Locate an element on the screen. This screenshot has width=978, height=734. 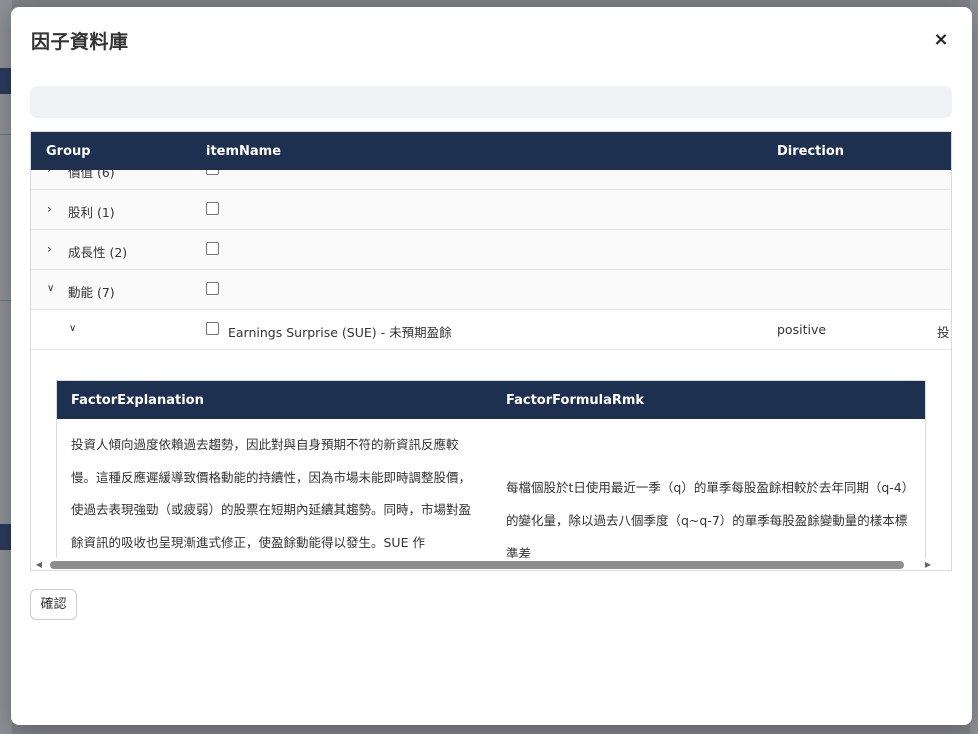
group-label: 成長性 (2) is located at coordinates (98, 252).